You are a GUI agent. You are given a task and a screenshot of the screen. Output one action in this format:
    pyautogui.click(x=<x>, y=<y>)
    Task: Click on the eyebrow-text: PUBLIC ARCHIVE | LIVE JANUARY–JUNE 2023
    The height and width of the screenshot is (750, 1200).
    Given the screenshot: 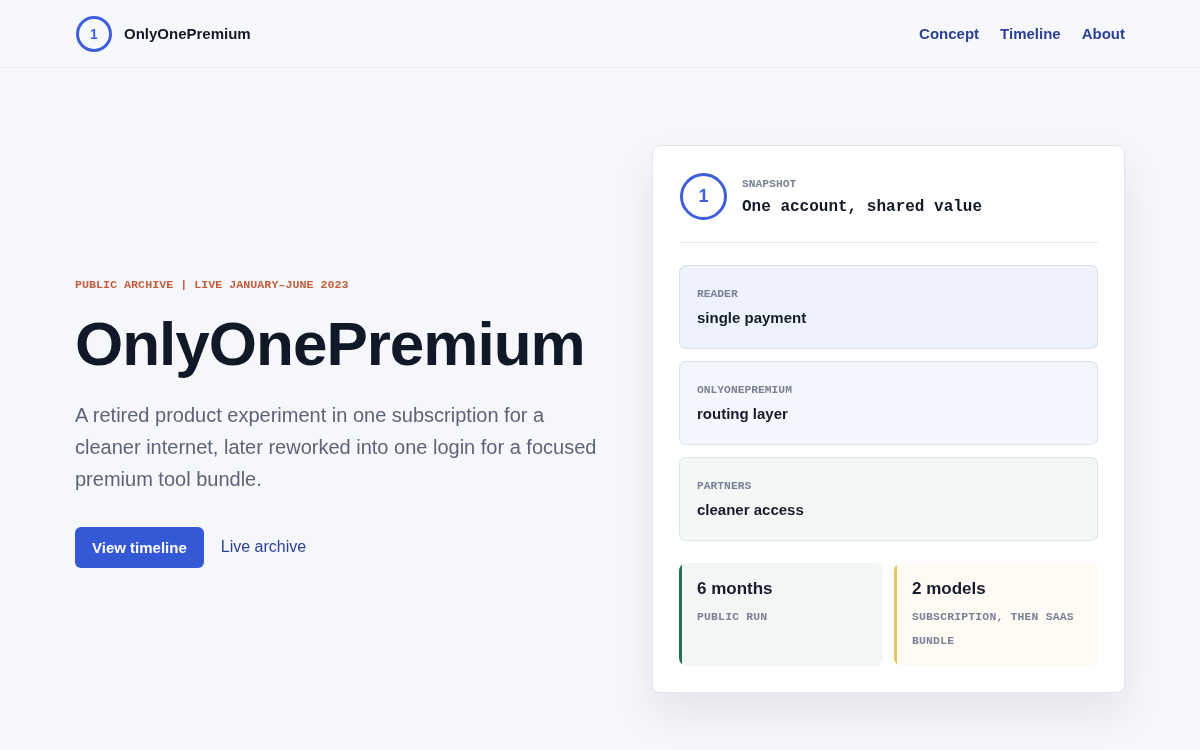 What is the action you would take?
    pyautogui.click(x=212, y=284)
    